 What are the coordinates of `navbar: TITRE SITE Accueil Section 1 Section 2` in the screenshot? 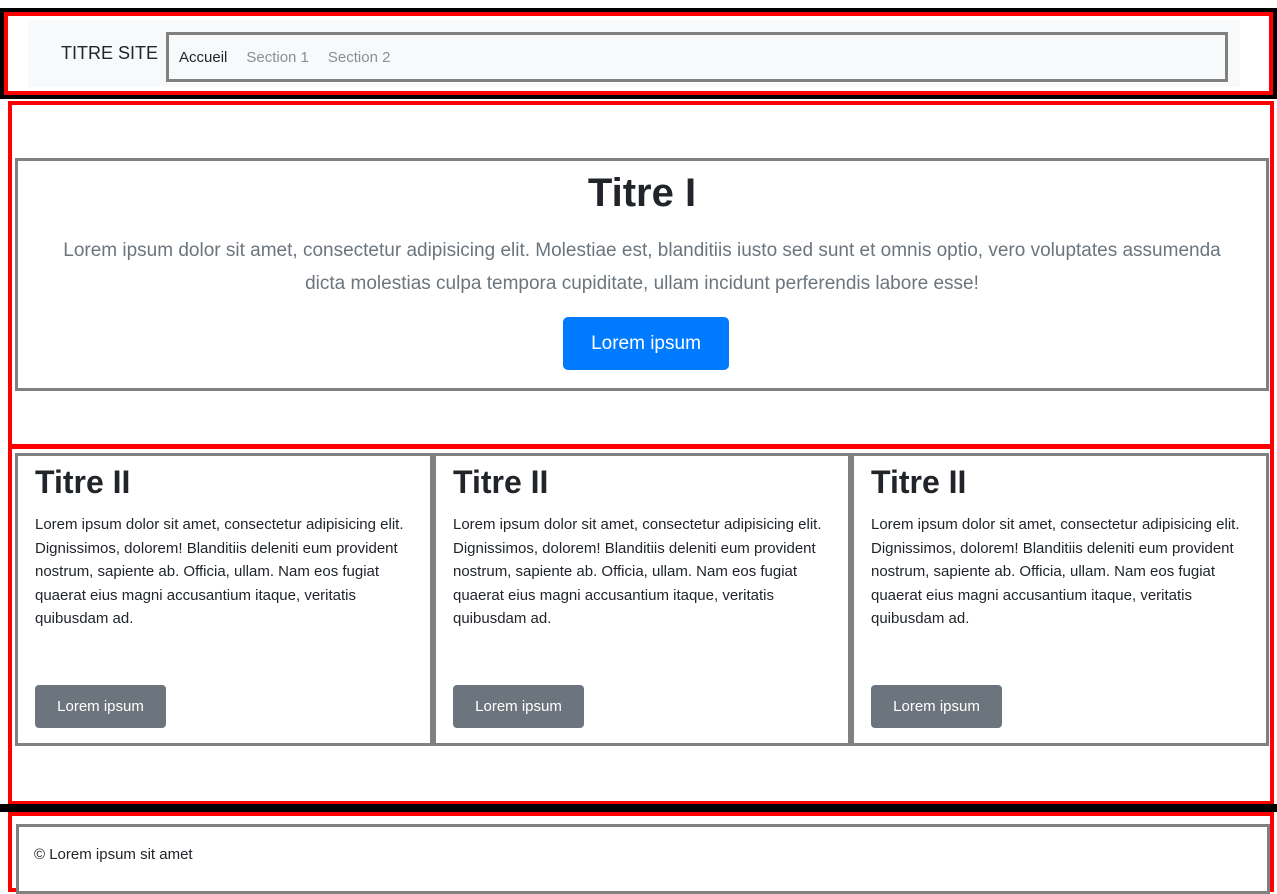 It's located at (634, 53).